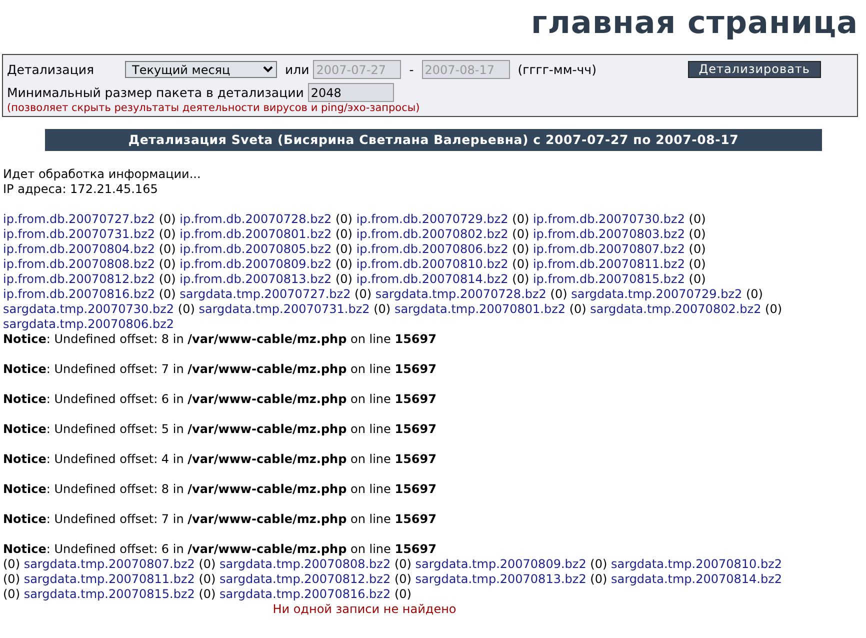 Image resolution: width=866 pixels, height=638 pixels. Describe the element at coordinates (88, 309) in the screenshot. I see `file-link: sargdata.tmp.20070730.bz2` at that location.